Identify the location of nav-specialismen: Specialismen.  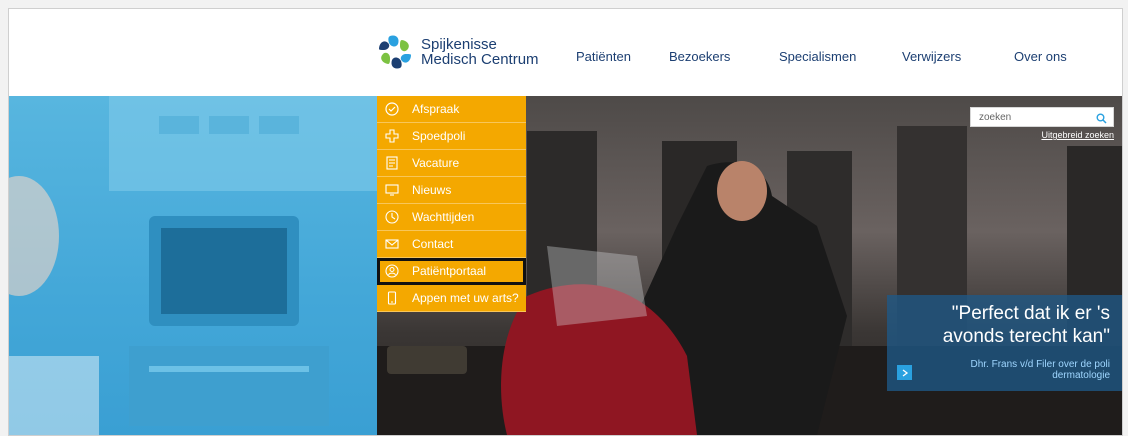
(817, 56).